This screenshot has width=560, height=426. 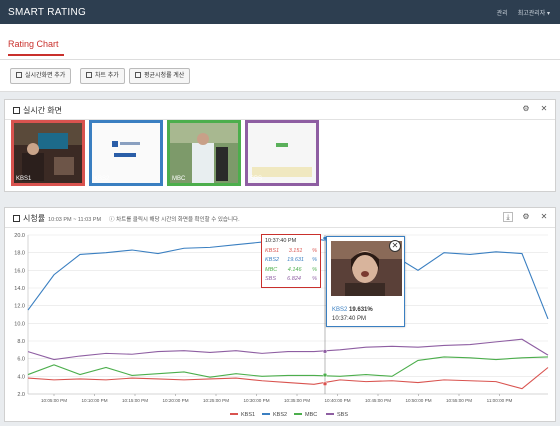 What do you see at coordinates (297, 400) in the screenshot?
I see `x-tick-label: 10:35:00 PM` at bounding box center [297, 400].